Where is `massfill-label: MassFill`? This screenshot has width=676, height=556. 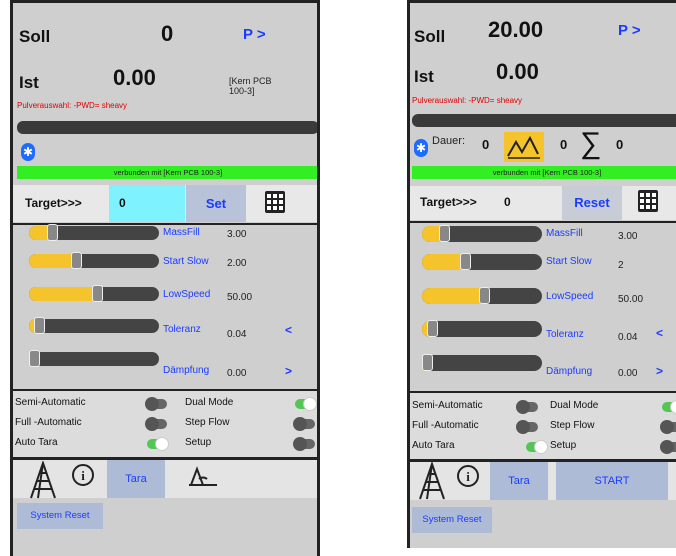
massfill-label: MassFill is located at coordinates (564, 233).